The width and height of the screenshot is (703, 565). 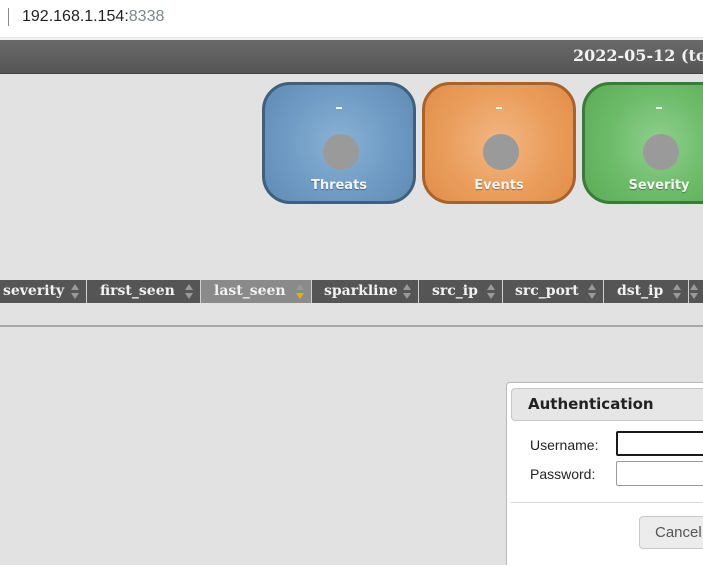 I want to click on column-header-sparkline: sparkline, so click(x=365, y=291).